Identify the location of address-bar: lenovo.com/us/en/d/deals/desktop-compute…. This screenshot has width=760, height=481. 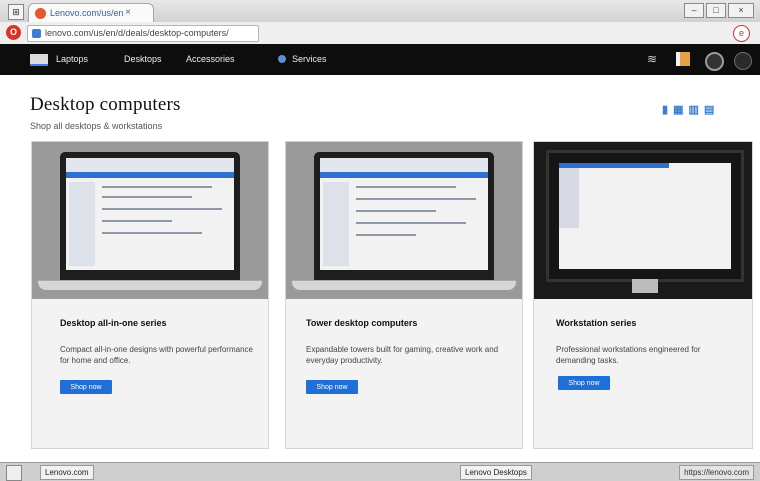
(143, 33).